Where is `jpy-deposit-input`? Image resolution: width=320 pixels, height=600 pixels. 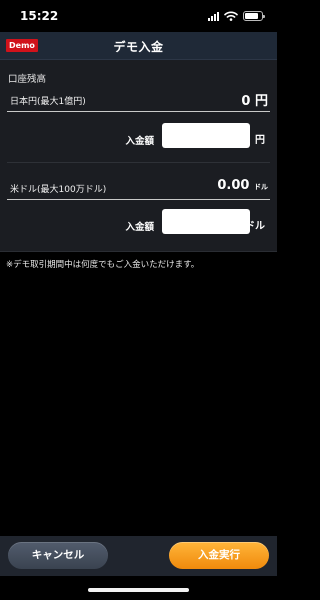 jpy-deposit-input is located at coordinates (206, 135).